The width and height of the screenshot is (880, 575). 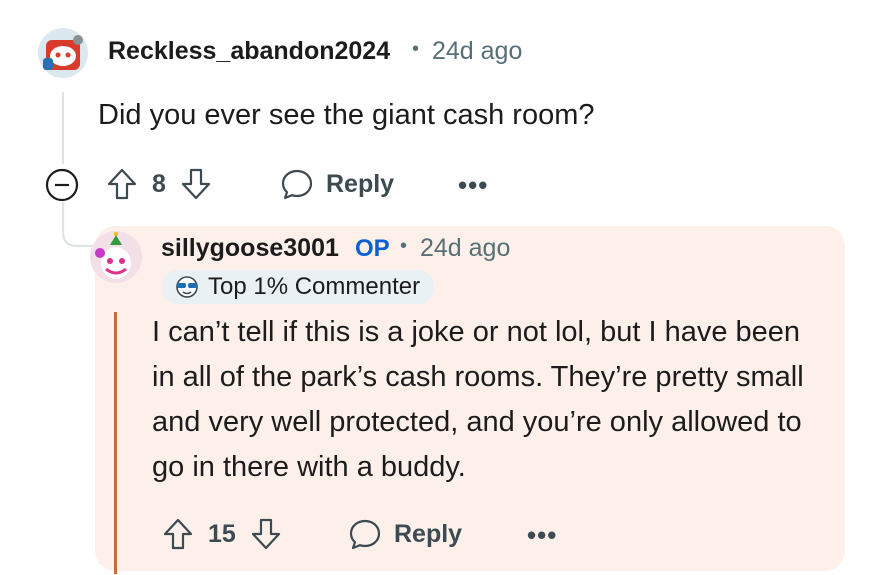 What do you see at coordinates (477, 51) in the screenshot?
I see `comment-timestamp: 24d ago` at bounding box center [477, 51].